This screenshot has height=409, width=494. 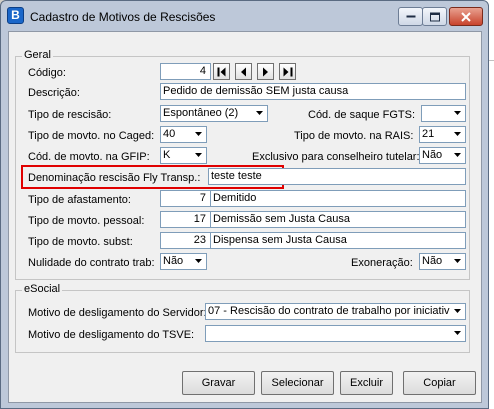 What do you see at coordinates (337, 176) in the screenshot?
I see `denominacao-fly-field: teste teste` at bounding box center [337, 176].